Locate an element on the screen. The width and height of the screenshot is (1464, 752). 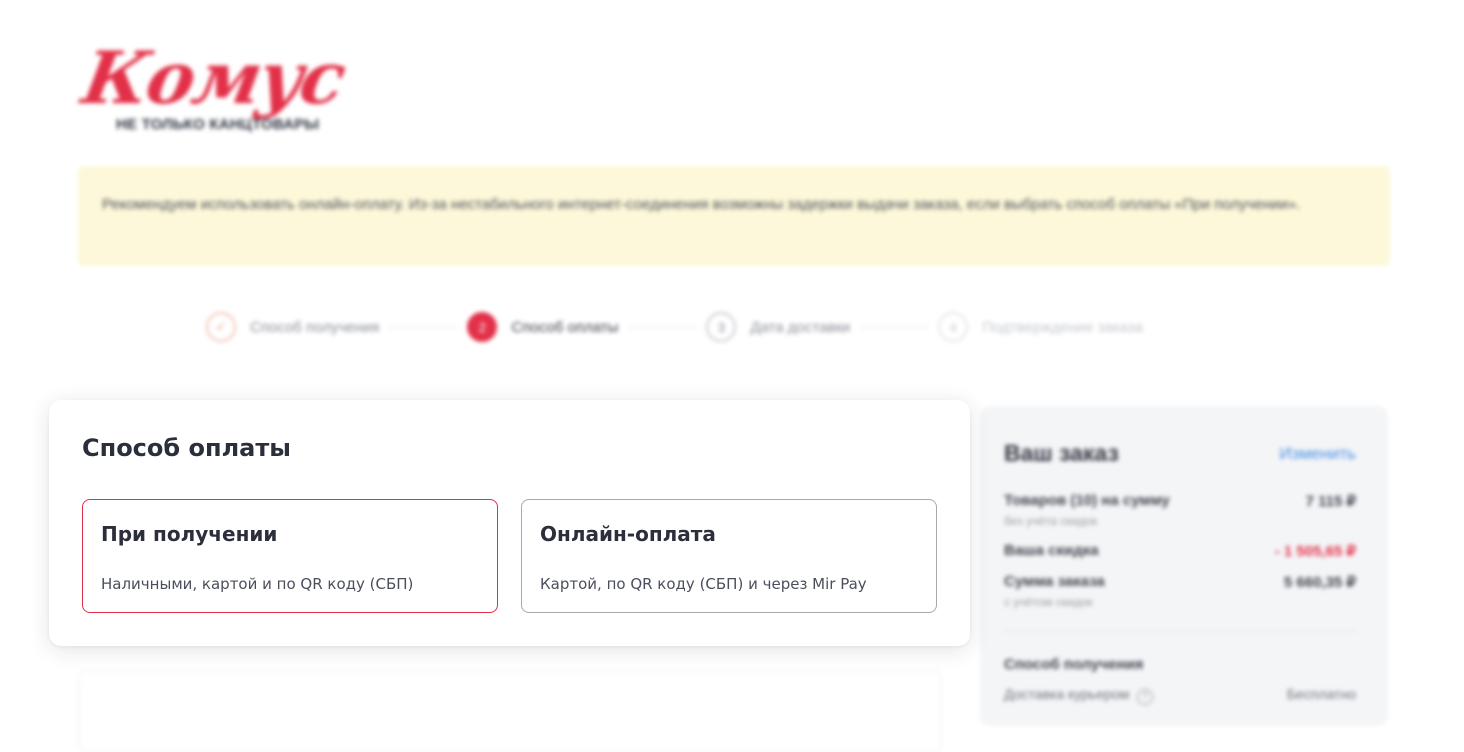
order-discount-row: Ваша скидка - 1 505,65 ₽ is located at coordinates (1180, 551).